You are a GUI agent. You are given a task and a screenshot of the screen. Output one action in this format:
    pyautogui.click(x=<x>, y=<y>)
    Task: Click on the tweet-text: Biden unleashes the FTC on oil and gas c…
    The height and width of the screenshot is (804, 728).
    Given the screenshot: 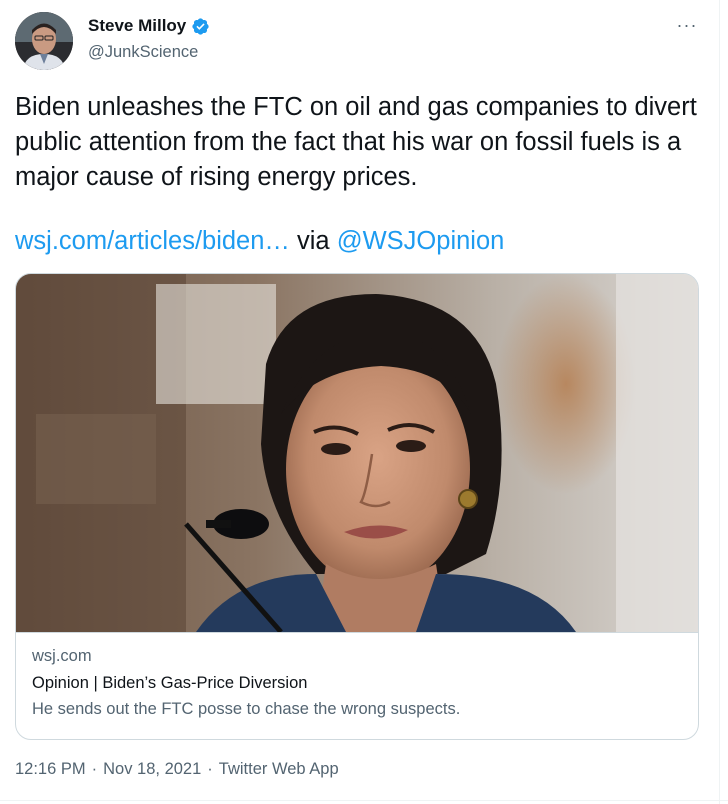 What is the action you would take?
    pyautogui.click(x=356, y=142)
    